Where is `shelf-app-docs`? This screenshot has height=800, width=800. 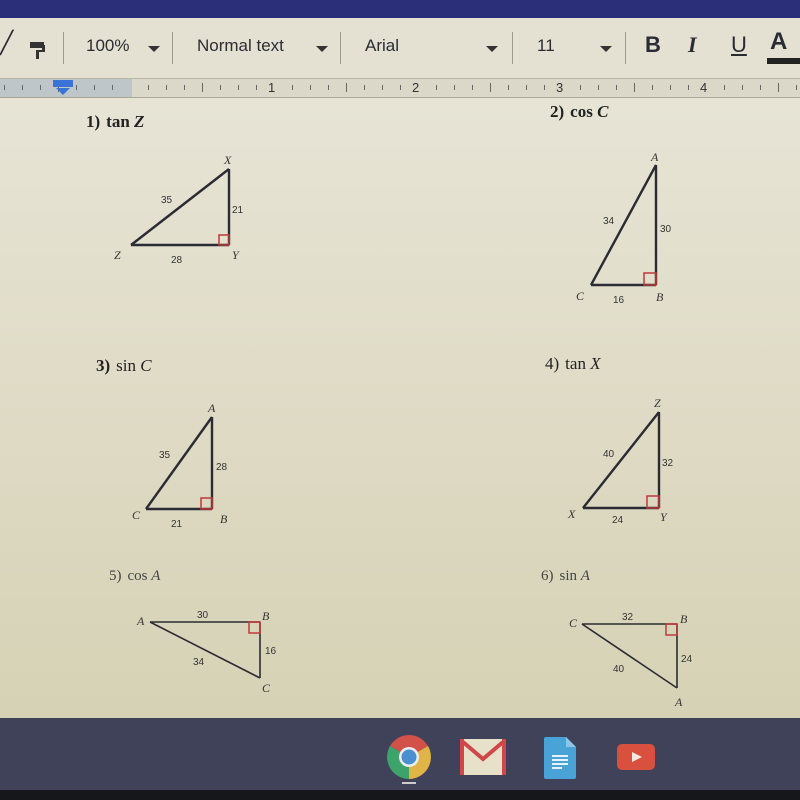 shelf-app-docs is located at coordinates (560, 760).